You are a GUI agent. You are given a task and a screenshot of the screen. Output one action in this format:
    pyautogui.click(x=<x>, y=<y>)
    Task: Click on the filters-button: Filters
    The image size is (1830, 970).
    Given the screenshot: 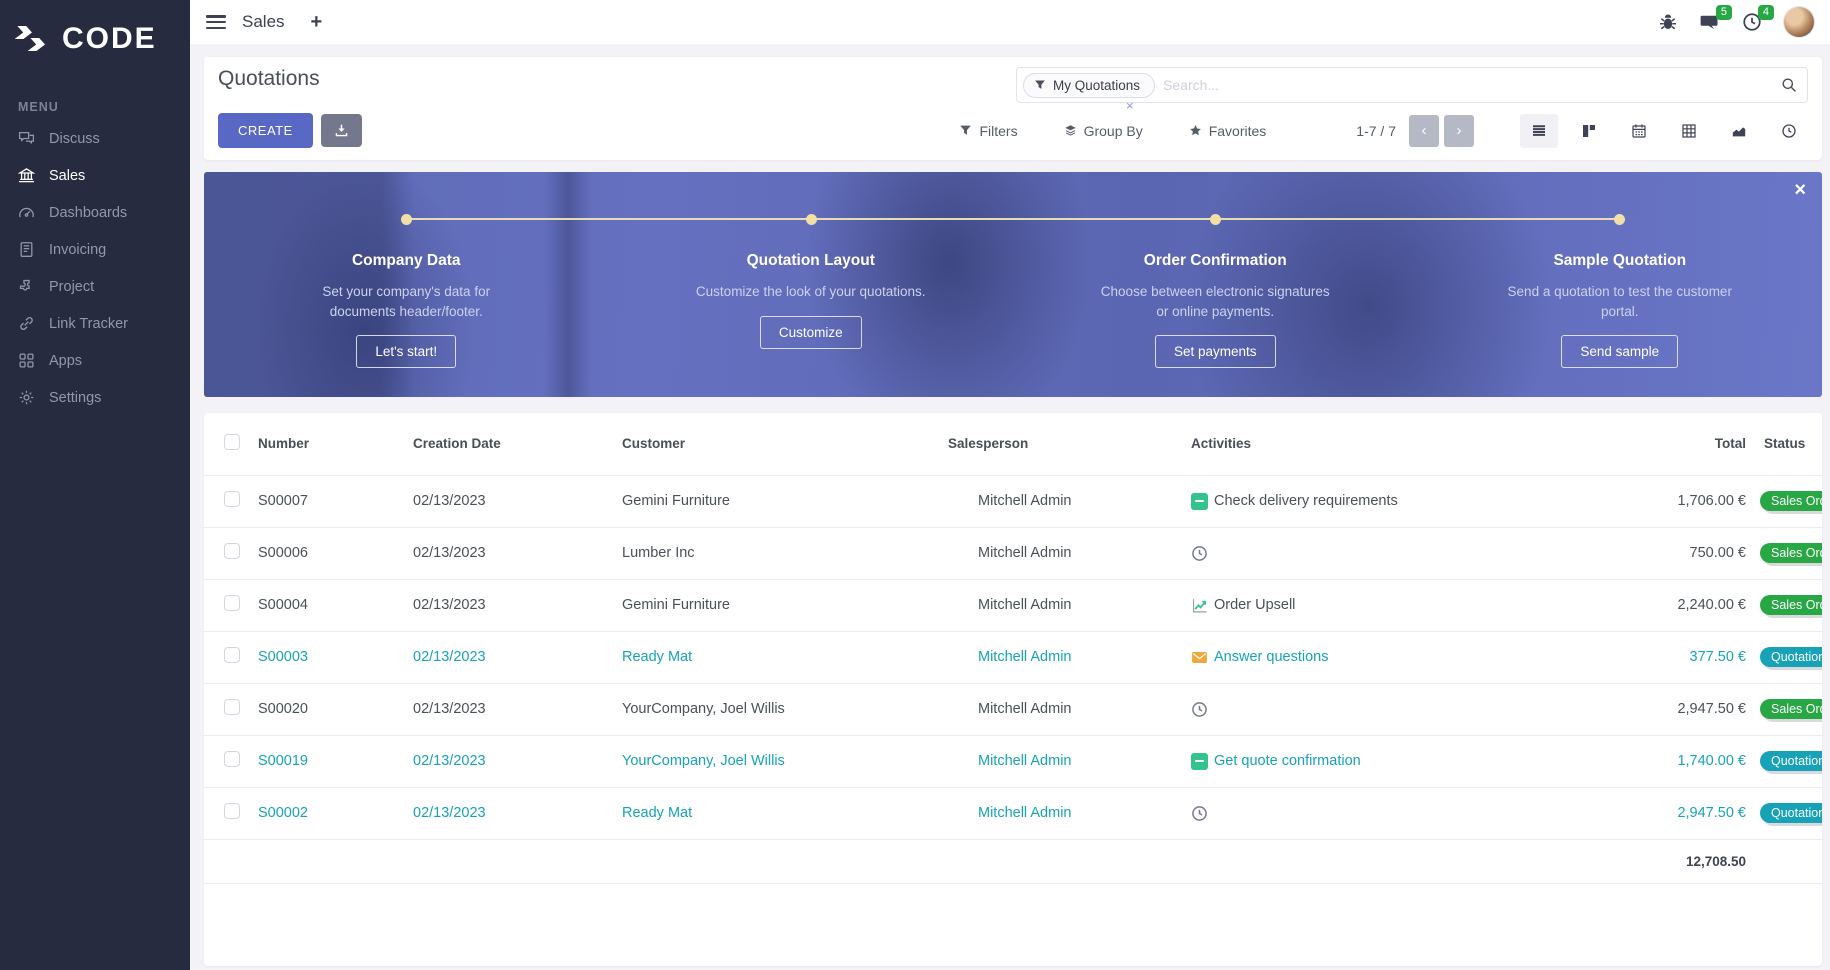 What is the action you would take?
    pyautogui.click(x=988, y=131)
    